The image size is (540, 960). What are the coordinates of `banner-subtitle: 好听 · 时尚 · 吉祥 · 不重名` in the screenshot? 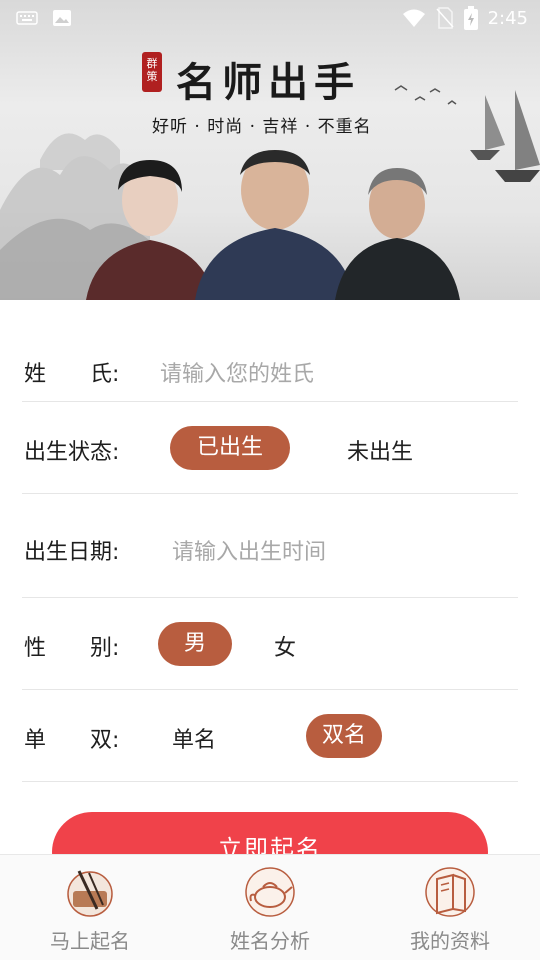 It's located at (262, 127).